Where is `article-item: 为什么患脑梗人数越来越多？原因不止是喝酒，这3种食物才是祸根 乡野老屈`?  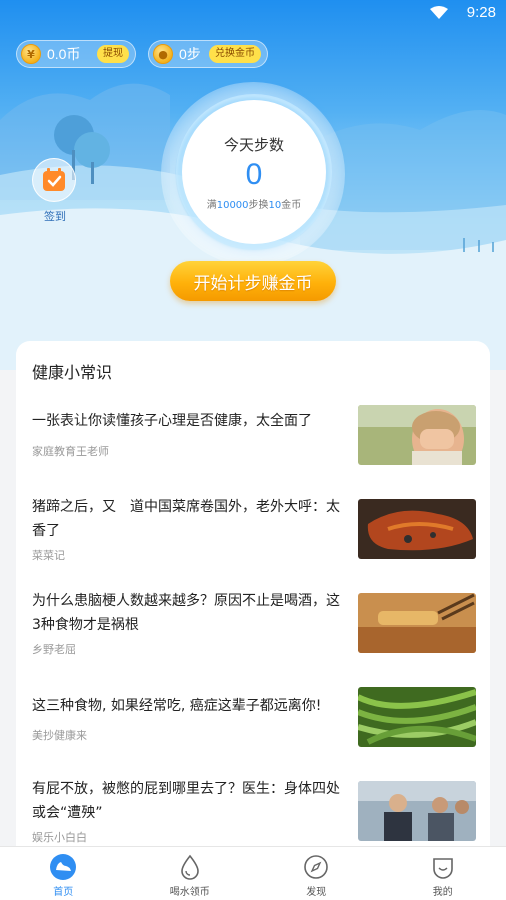 article-item: 为什么患脑梗人数越来越多？原因不止是喝酒，这3种食物才是祸根 乡野老屈 is located at coordinates (253, 640).